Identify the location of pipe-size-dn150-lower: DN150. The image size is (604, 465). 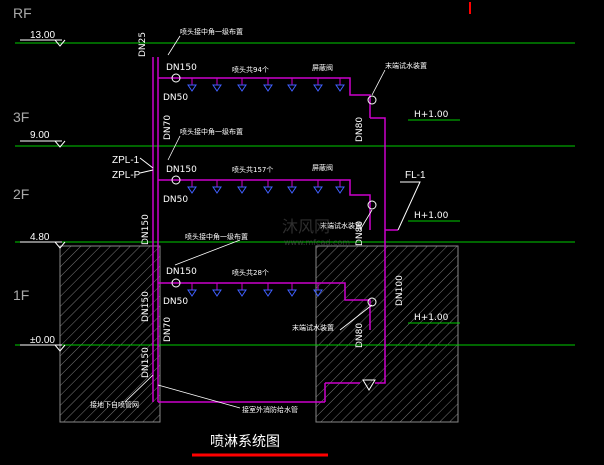
(146, 306).